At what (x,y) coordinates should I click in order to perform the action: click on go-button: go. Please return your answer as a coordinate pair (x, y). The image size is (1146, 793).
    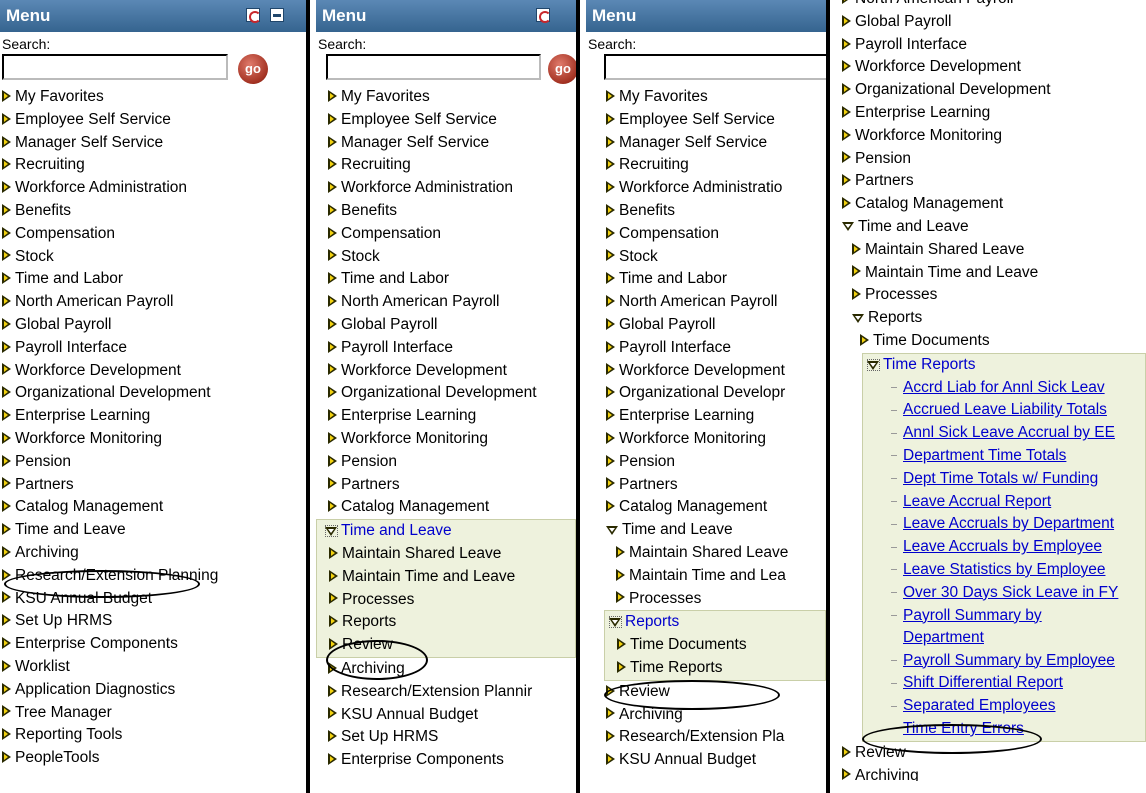
    Looking at the image, I should click on (253, 69).